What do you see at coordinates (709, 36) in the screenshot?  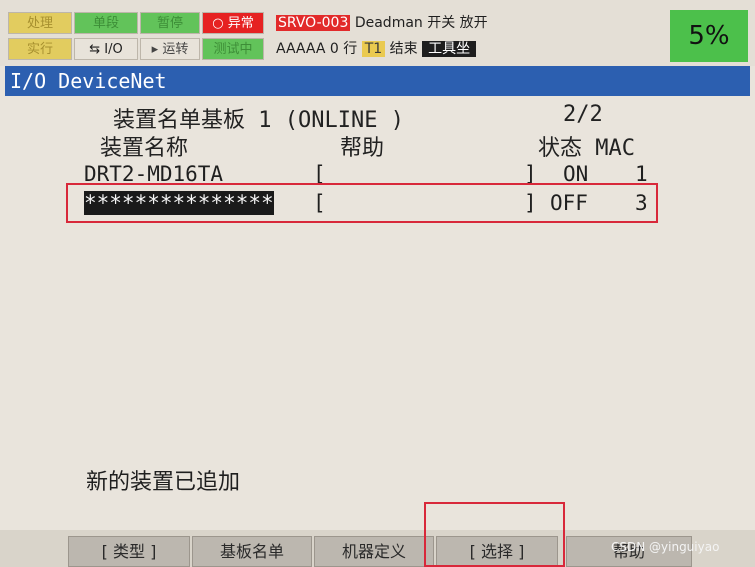 I see `speed-override: 5%` at bounding box center [709, 36].